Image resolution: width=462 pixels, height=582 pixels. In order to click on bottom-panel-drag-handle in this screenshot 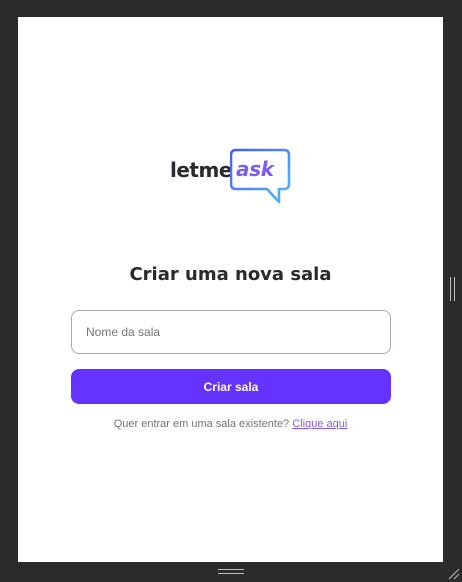, I will do `click(231, 572)`.